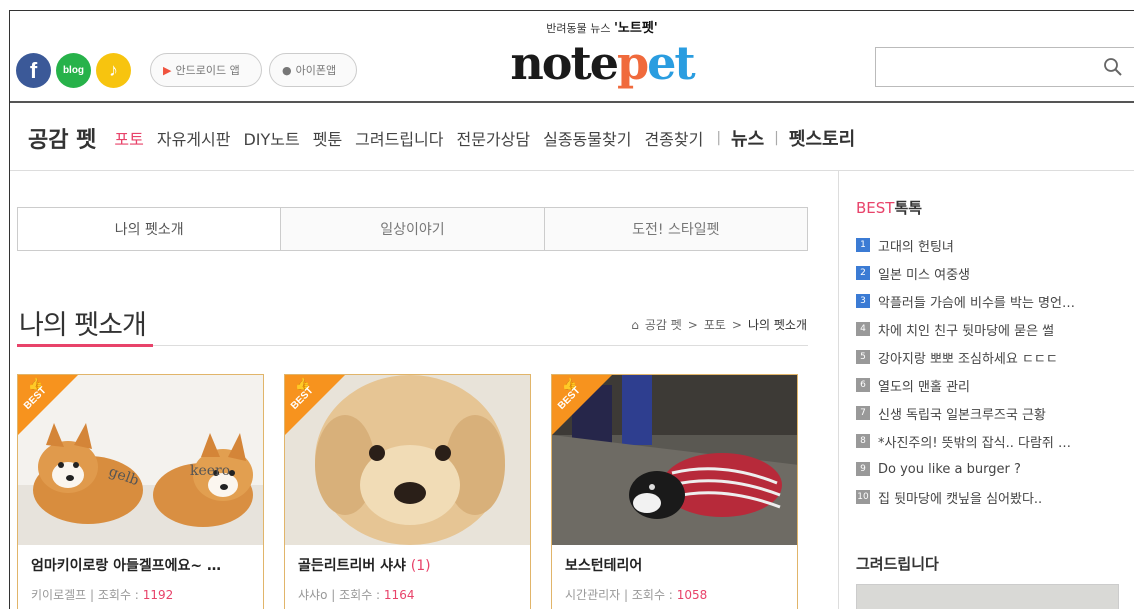 The width and height of the screenshot is (1134, 609). What do you see at coordinates (984, 67) in the screenshot?
I see `search-input` at bounding box center [984, 67].